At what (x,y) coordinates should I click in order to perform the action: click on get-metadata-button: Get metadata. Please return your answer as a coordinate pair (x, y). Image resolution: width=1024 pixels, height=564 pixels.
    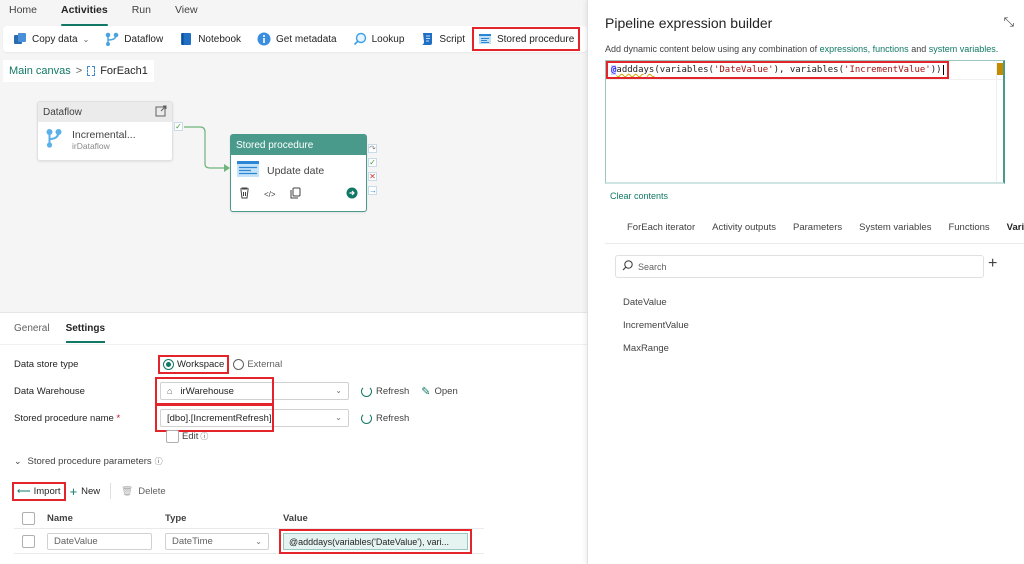
    Looking at the image, I should click on (297, 39).